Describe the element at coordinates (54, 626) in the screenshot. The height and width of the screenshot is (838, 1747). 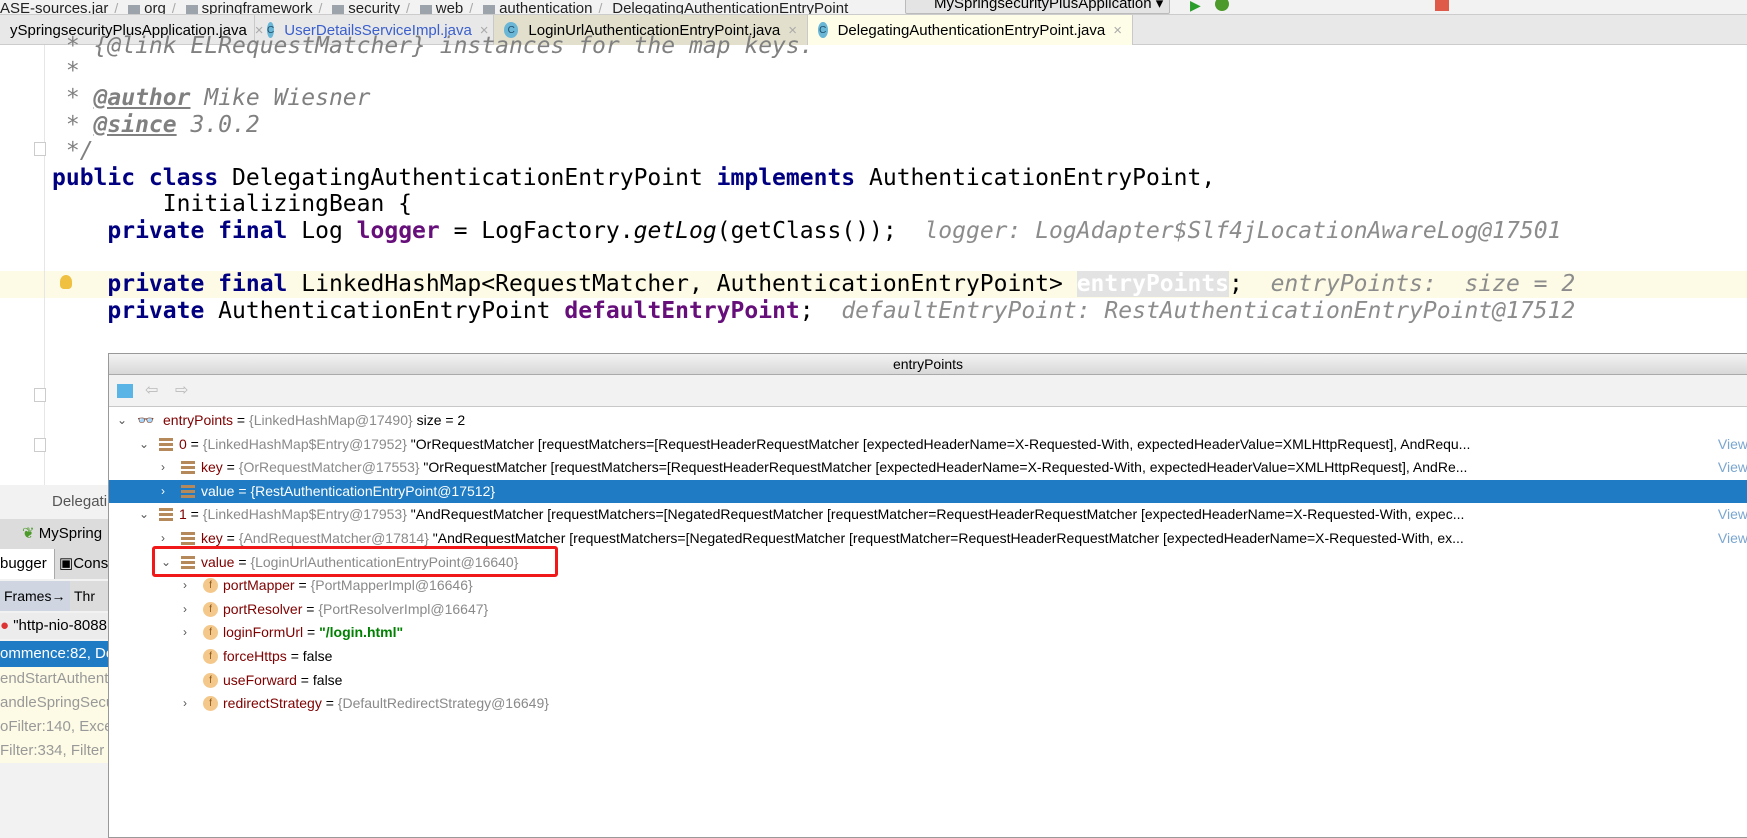
I see `thread-select: ● "http-nio-8088` at that location.